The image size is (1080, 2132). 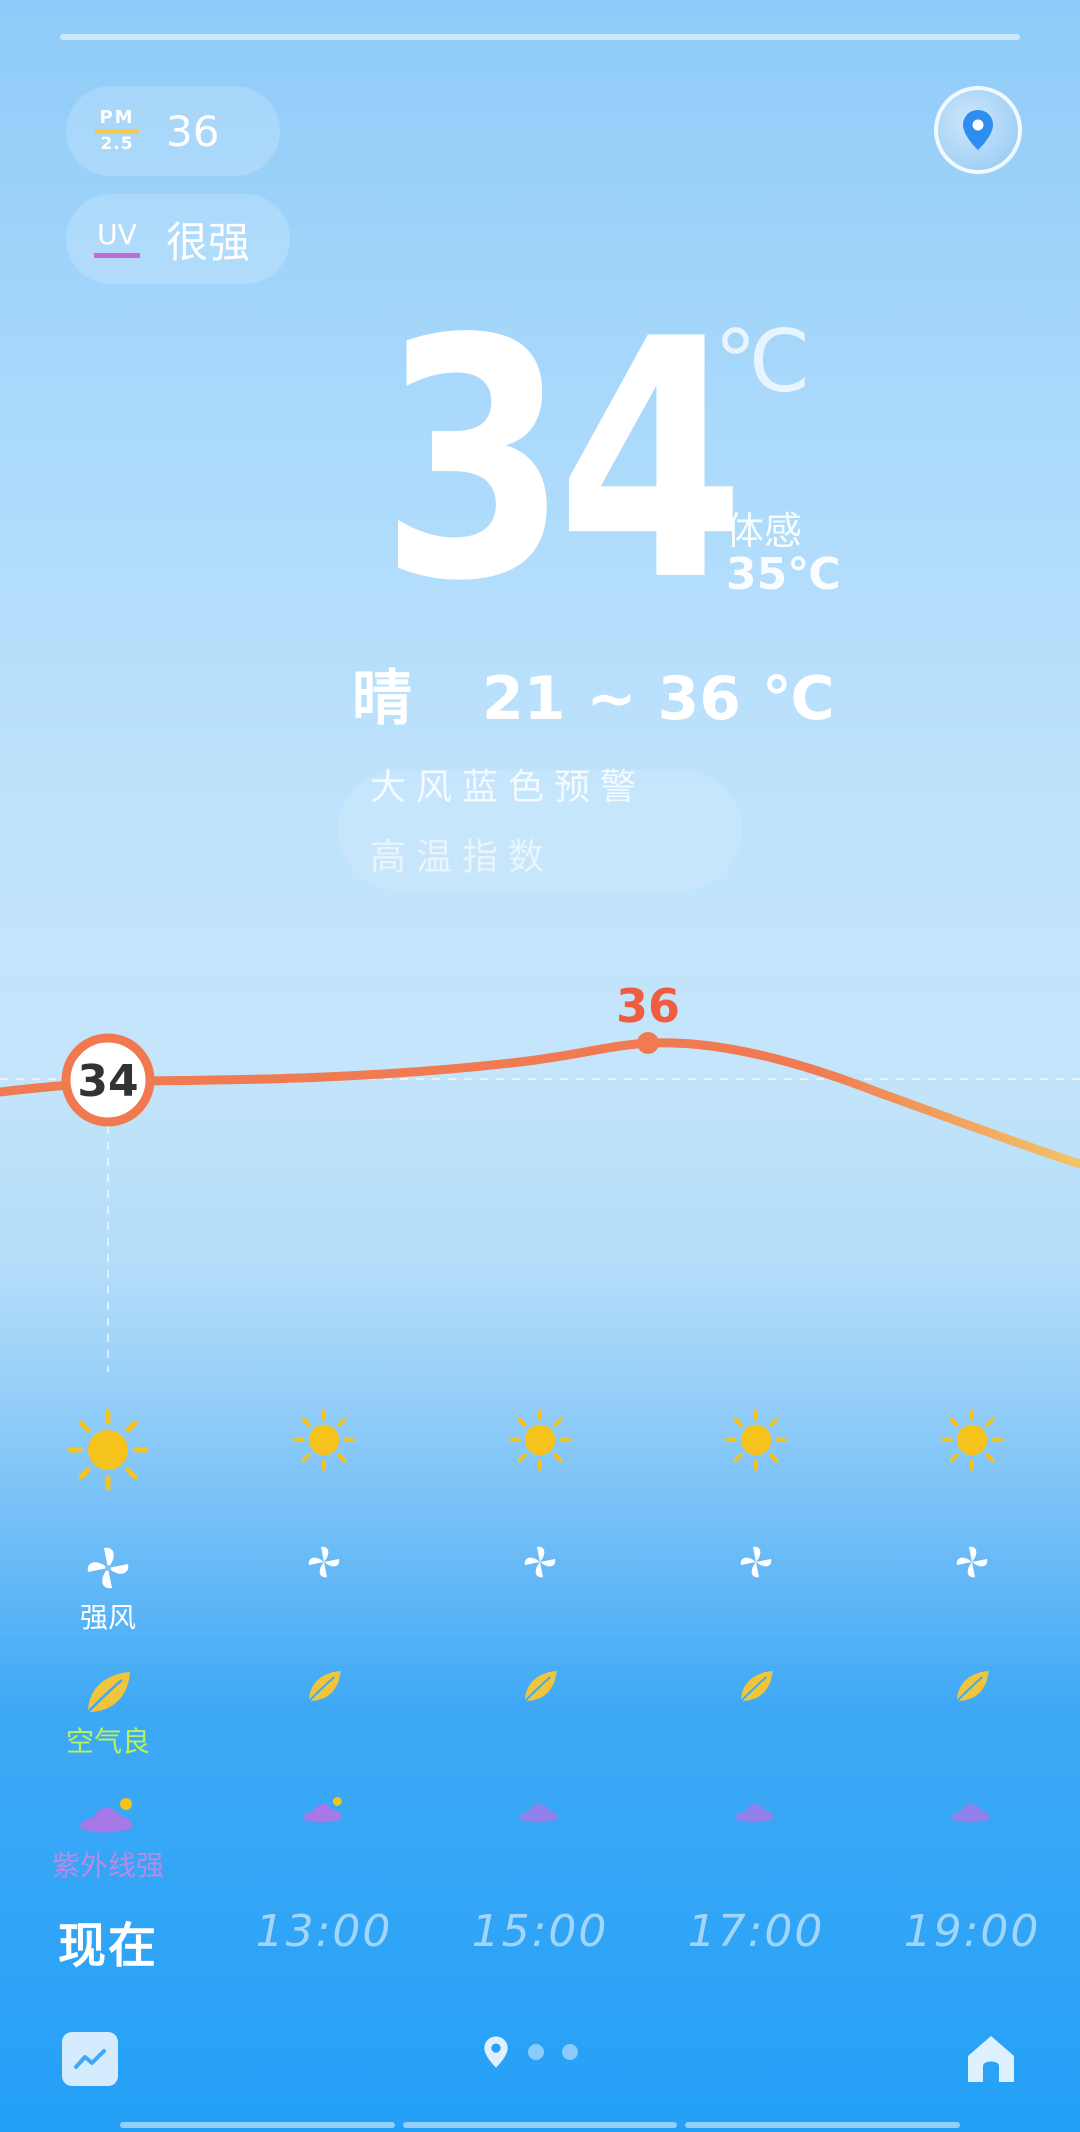 What do you see at coordinates (107, 1865) in the screenshot?
I see `uv-label: 紫外线强` at bounding box center [107, 1865].